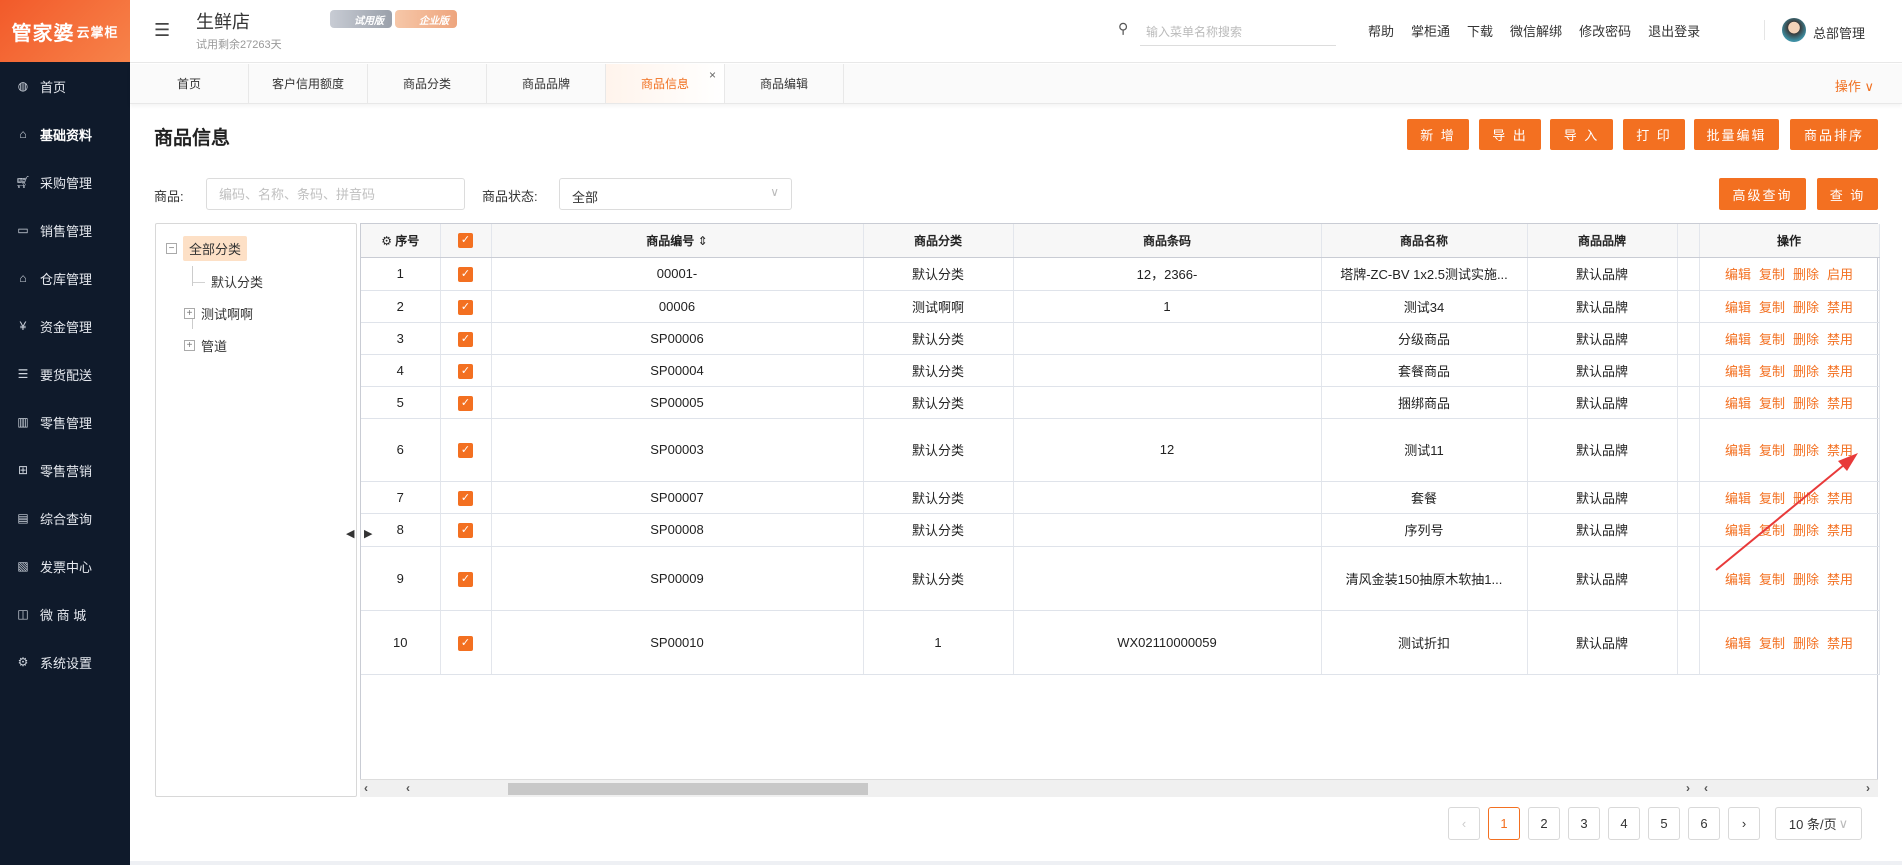 The image size is (1902, 865). What do you see at coordinates (1624, 823) in the screenshot?
I see `page-button: 4` at bounding box center [1624, 823].